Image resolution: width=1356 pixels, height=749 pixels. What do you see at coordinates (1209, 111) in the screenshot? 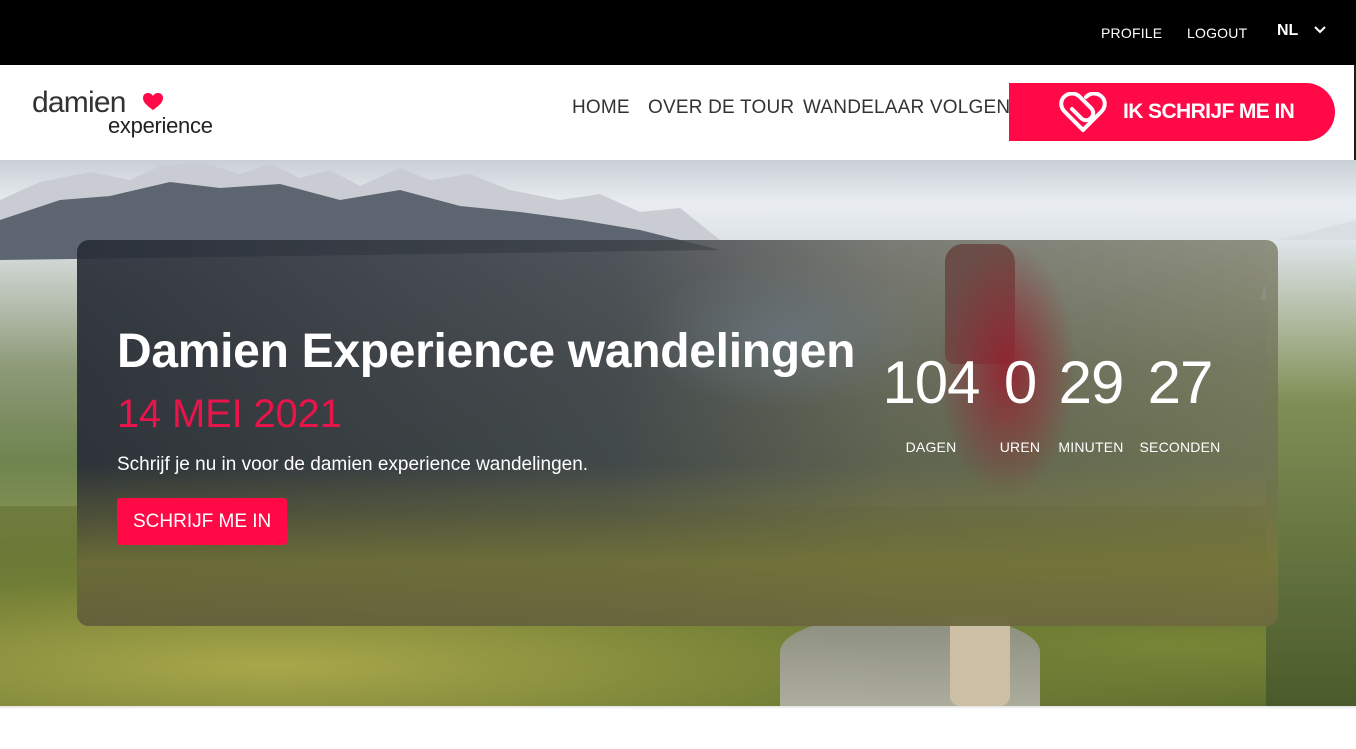
I see `cta-label: IK SCHRIJF ME IN` at bounding box center [1209, 111].